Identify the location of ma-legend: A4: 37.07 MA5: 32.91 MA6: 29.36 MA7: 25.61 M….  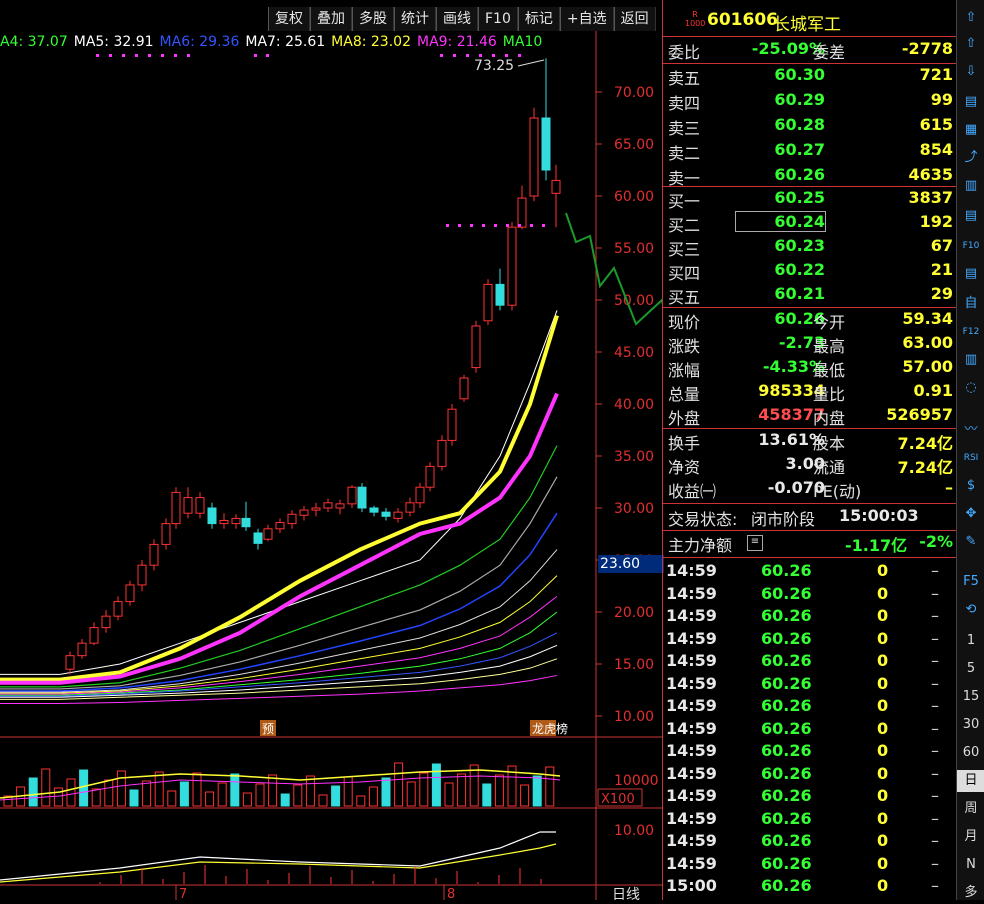
(298, 44).